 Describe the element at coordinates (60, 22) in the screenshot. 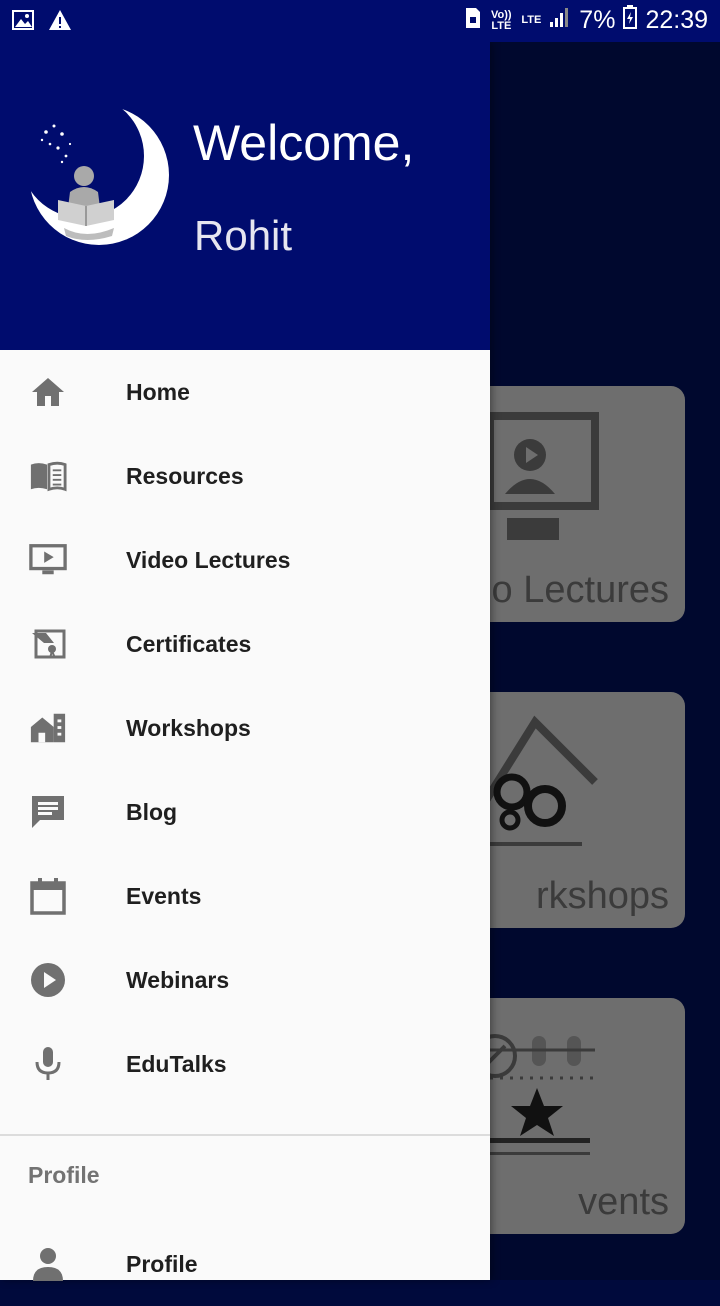

I see `warning-icon` at that location.